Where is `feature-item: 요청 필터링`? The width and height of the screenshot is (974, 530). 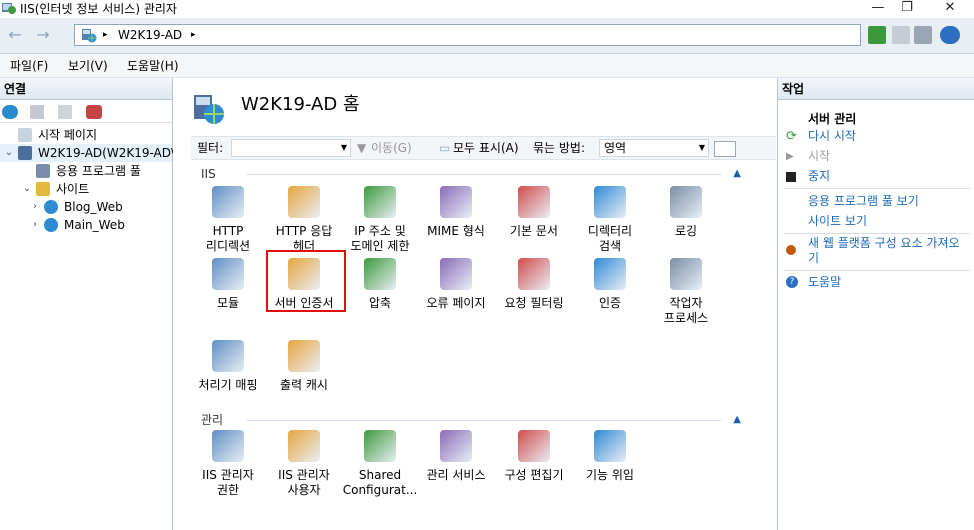
feature-item: 요청 필터링 is located at coordinates (534, 284).